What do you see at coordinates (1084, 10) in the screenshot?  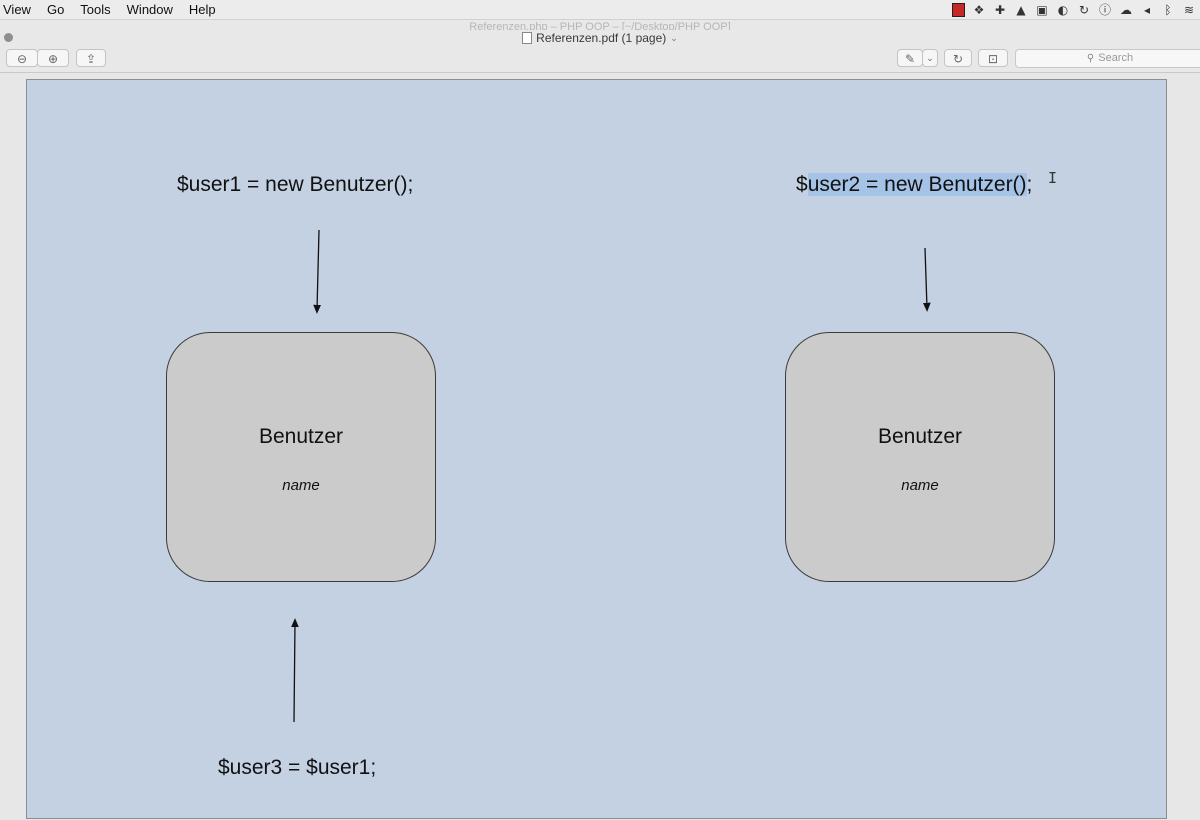 I see `refresh-icon: ↻` at bounding box center [1084, 10].